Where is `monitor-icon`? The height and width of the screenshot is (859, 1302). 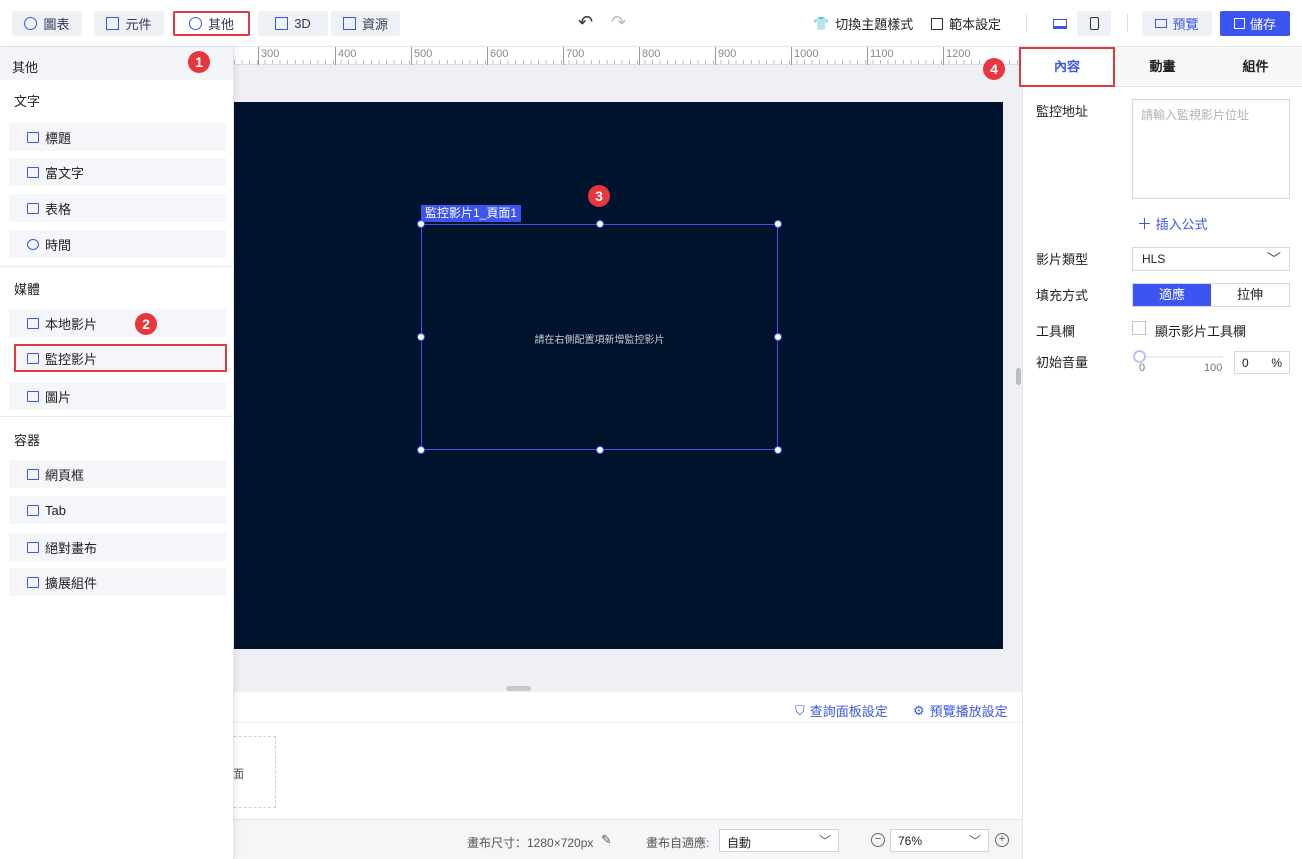 monitor-icon is located at coordinates (1060, 23).